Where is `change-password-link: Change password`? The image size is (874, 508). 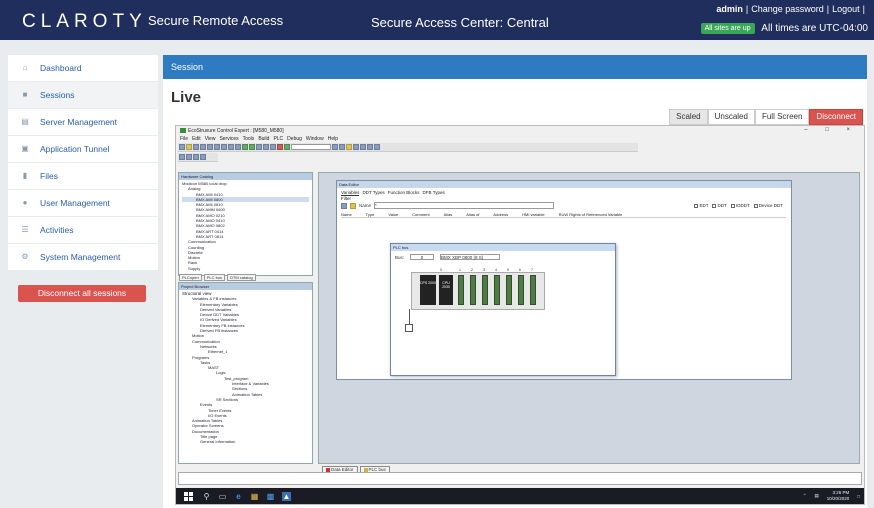
change-password-link: Change password is located at coordinates (787, 9).